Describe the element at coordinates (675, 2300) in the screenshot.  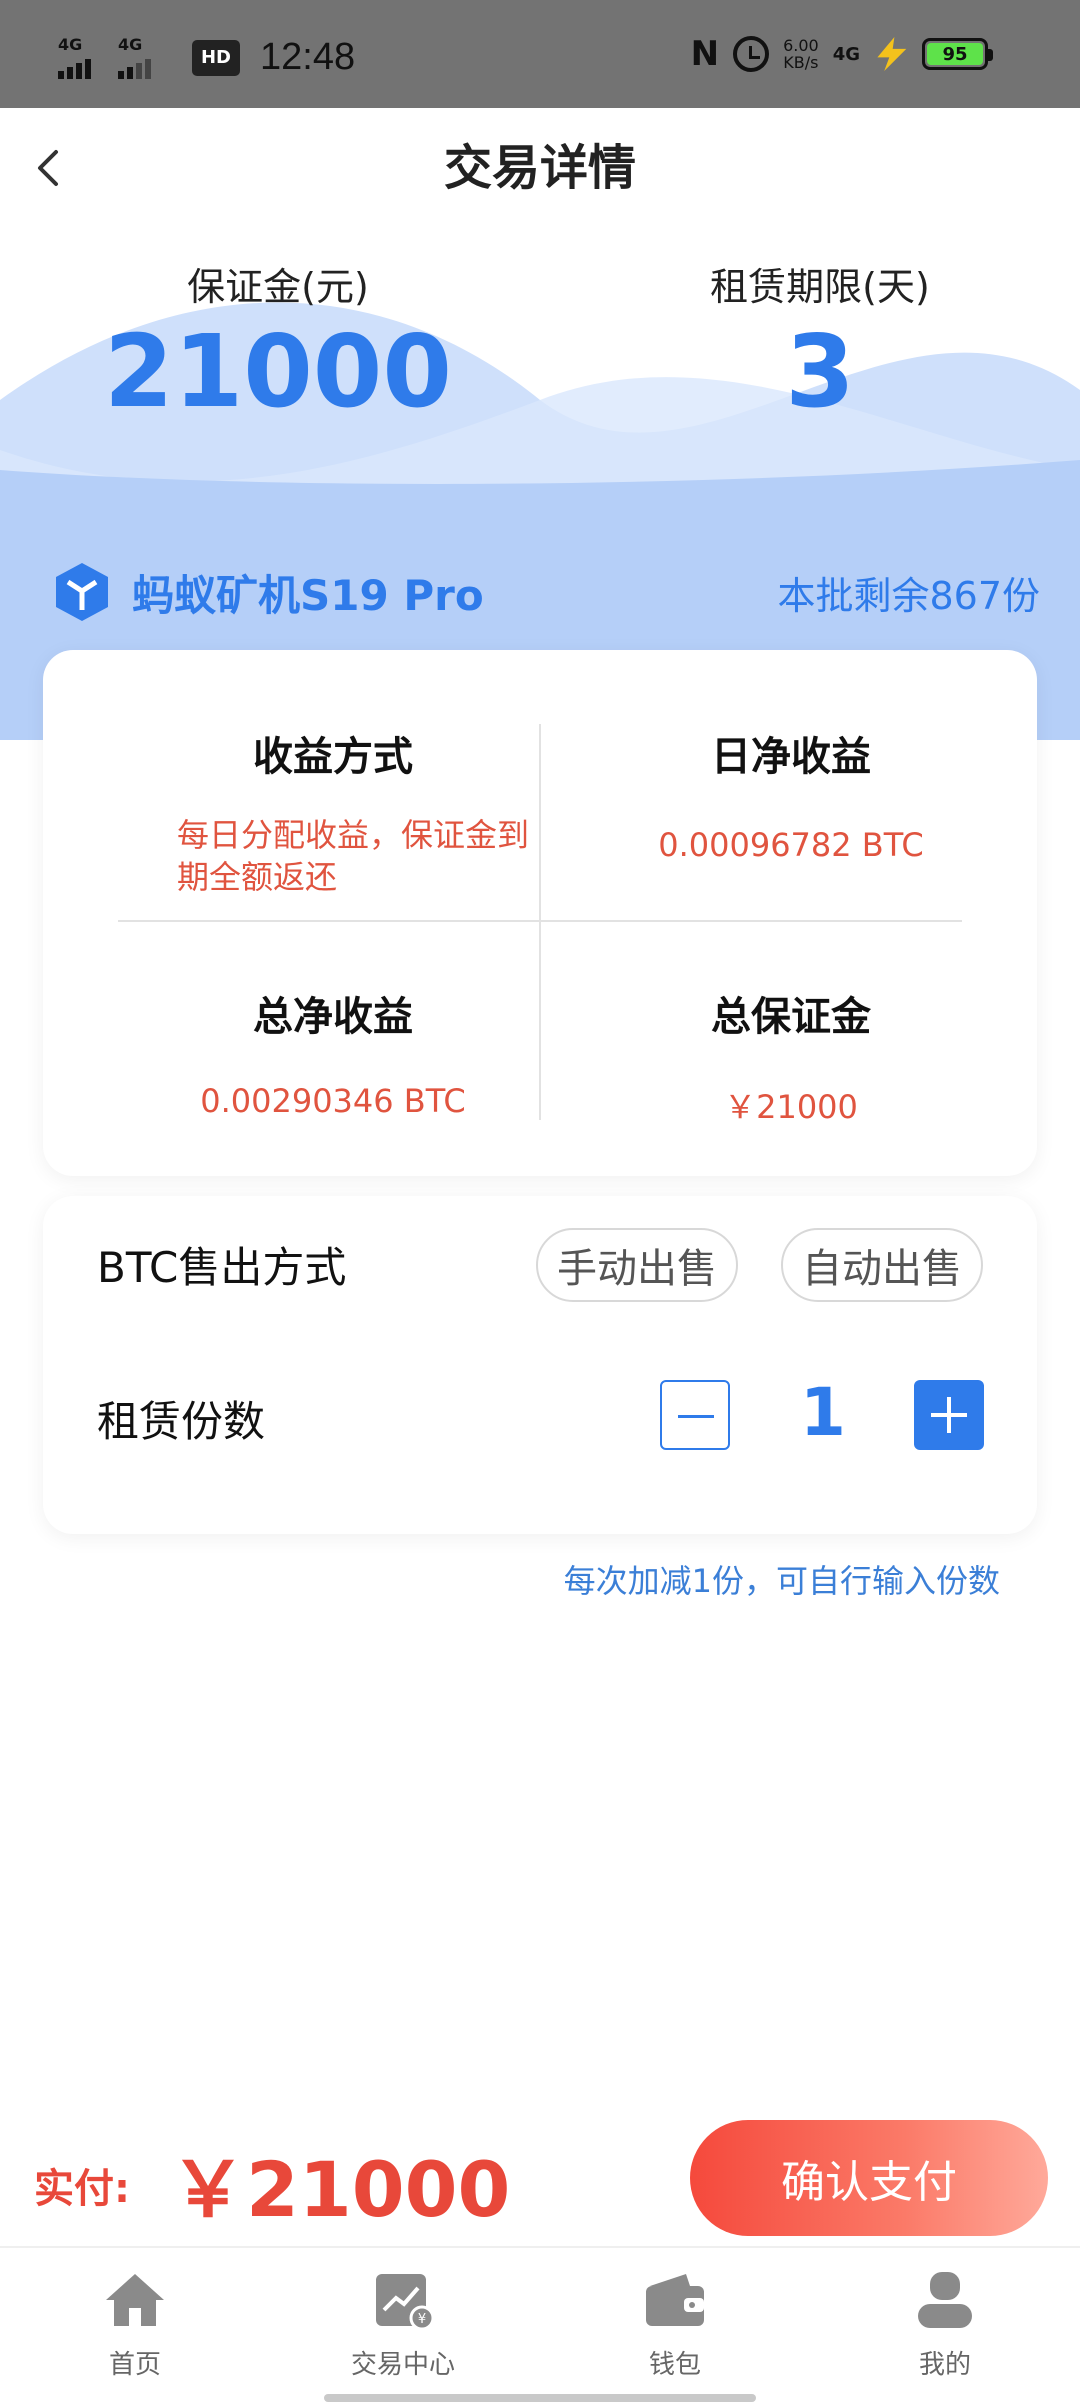
I see `wallet-icon` at that location.